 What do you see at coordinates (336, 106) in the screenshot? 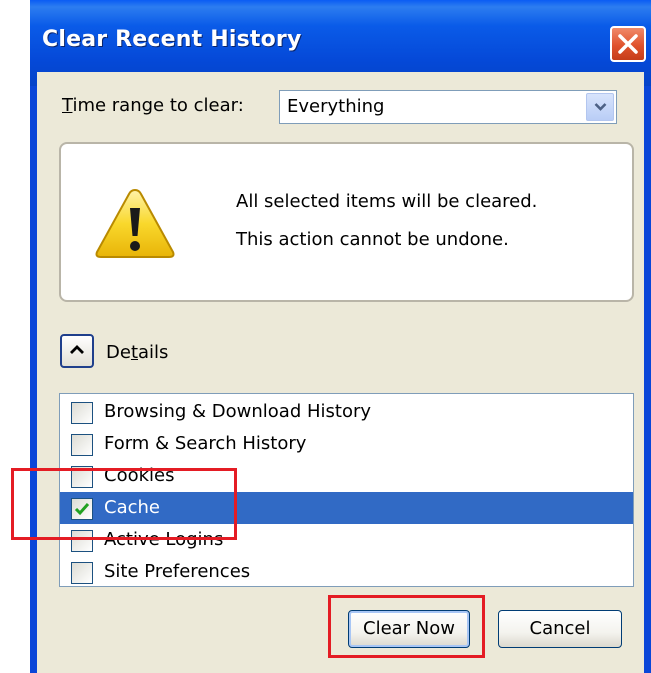
I see `time-range-value: Everything` at bounding box center [336, 106].